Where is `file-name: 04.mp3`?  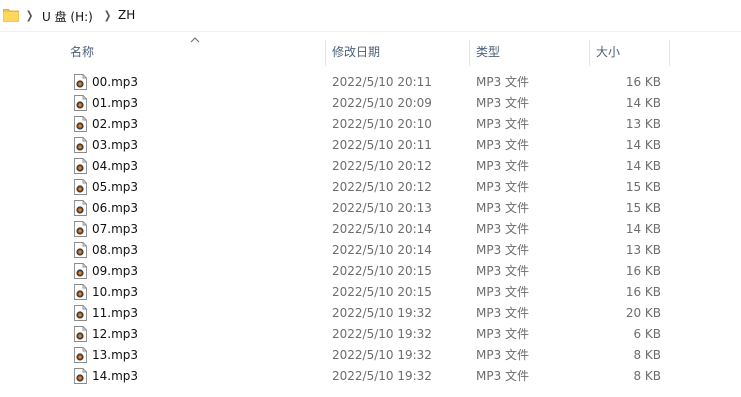 file-name: 04.mp3 is located at coordinates (115, 166).